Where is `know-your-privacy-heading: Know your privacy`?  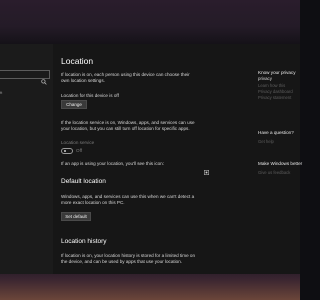
know-your-privacy-heading: Know your privacy is located at coordinates (277, 72).